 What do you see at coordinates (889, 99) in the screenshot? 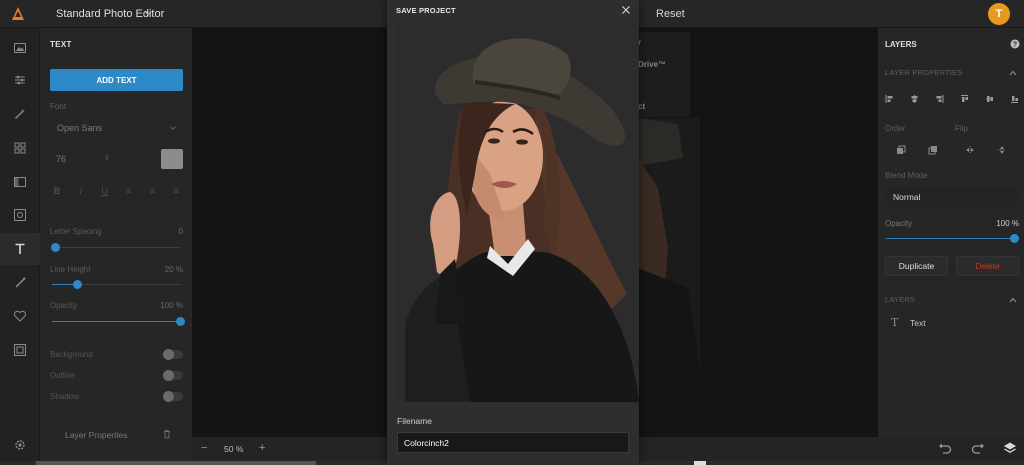
I see `align-left-icon` at bounding box center [889, 99].